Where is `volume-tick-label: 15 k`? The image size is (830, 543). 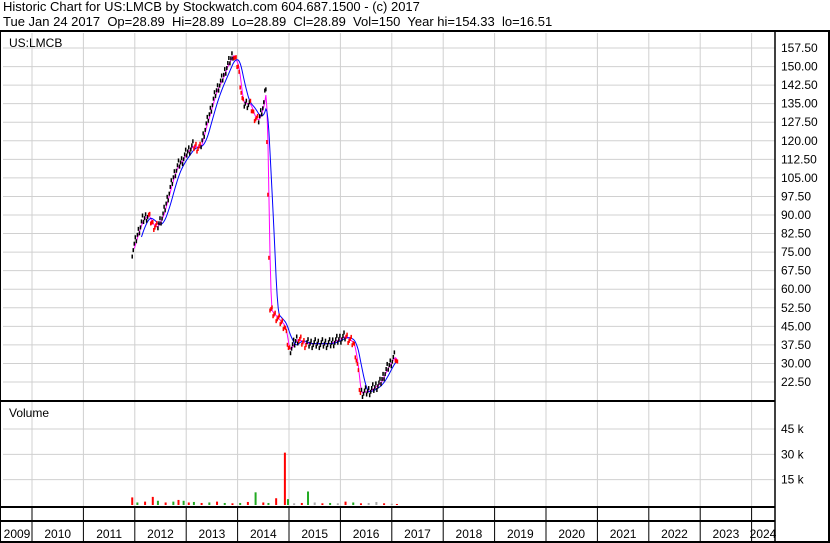
volume-tick-label: 15 k is located at coordinates (793, 480).